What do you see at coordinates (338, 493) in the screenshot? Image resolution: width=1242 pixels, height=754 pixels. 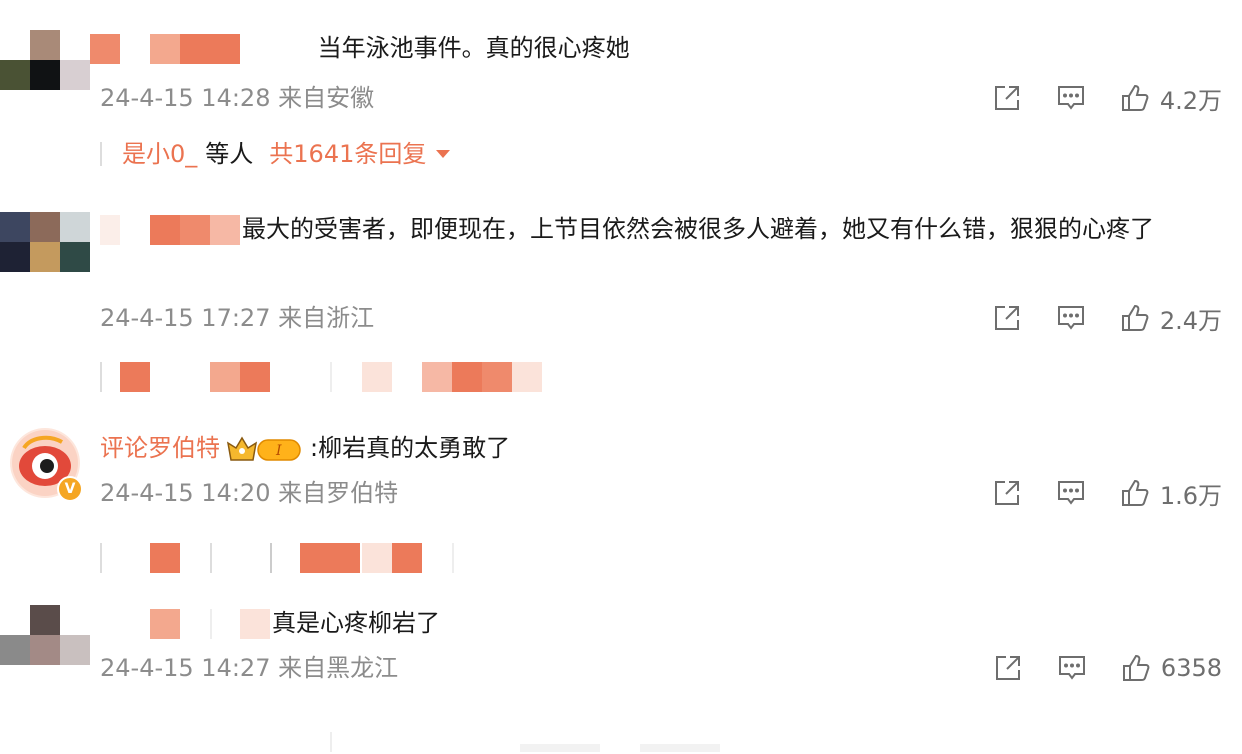 I see `comment-location: 来自罗伯特` at bounding box center [338, 493].